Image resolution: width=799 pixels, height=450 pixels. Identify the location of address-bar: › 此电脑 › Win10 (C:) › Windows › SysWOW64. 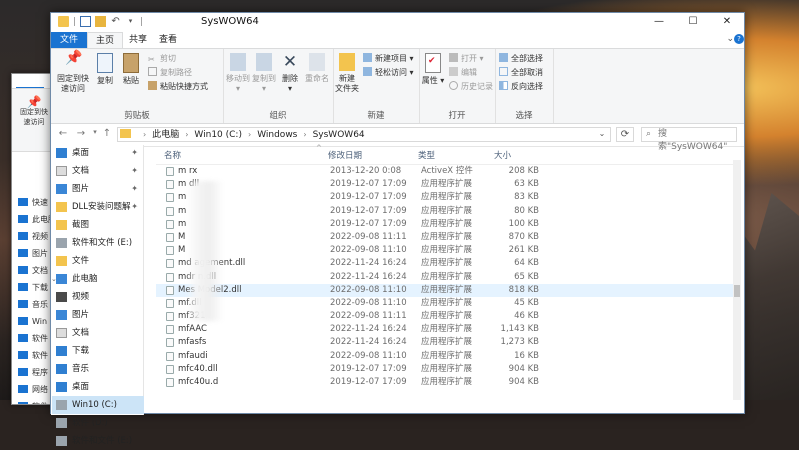
(364, 134).